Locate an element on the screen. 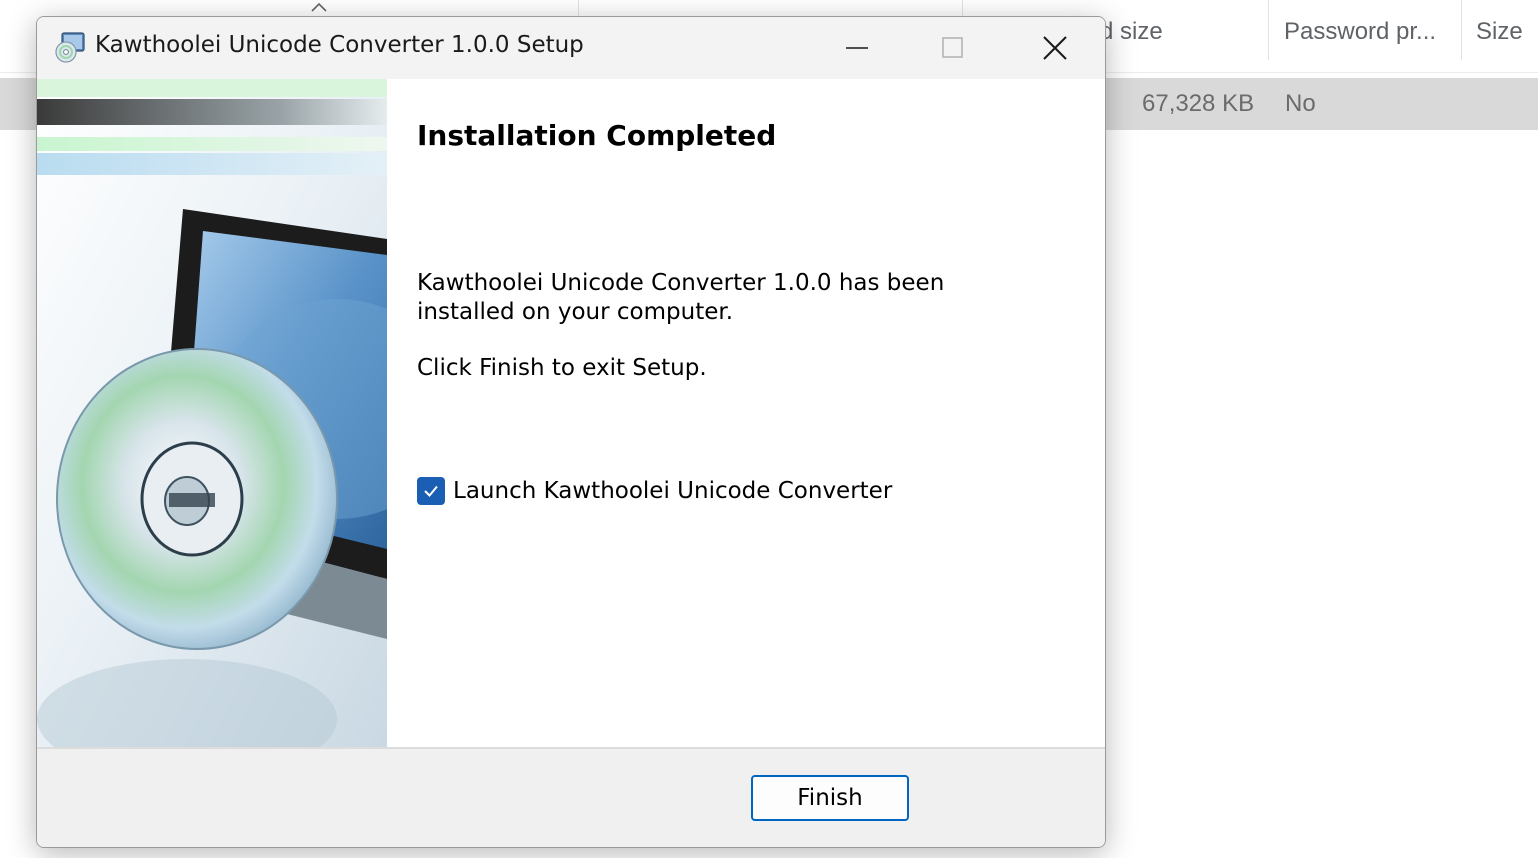 This screenshot has width=1538, height=858. launch-checkbox is located at coordinates (431, 491).